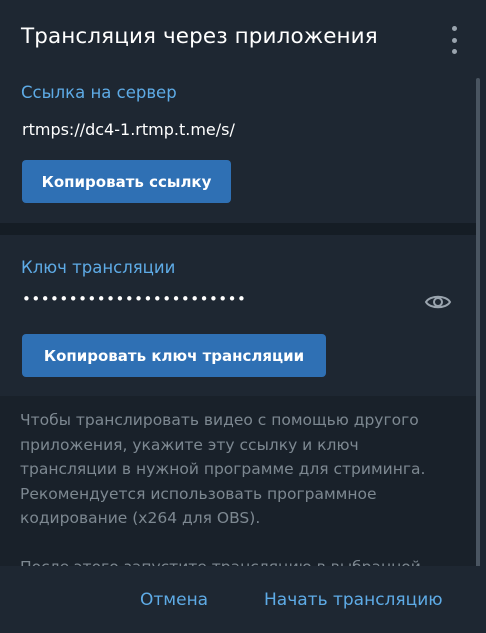 The width and height of the screenshot is (486, 633). Describe the element at coordinates (454, 40) in the screenshot. I see `more-vertical-icon` at that location.